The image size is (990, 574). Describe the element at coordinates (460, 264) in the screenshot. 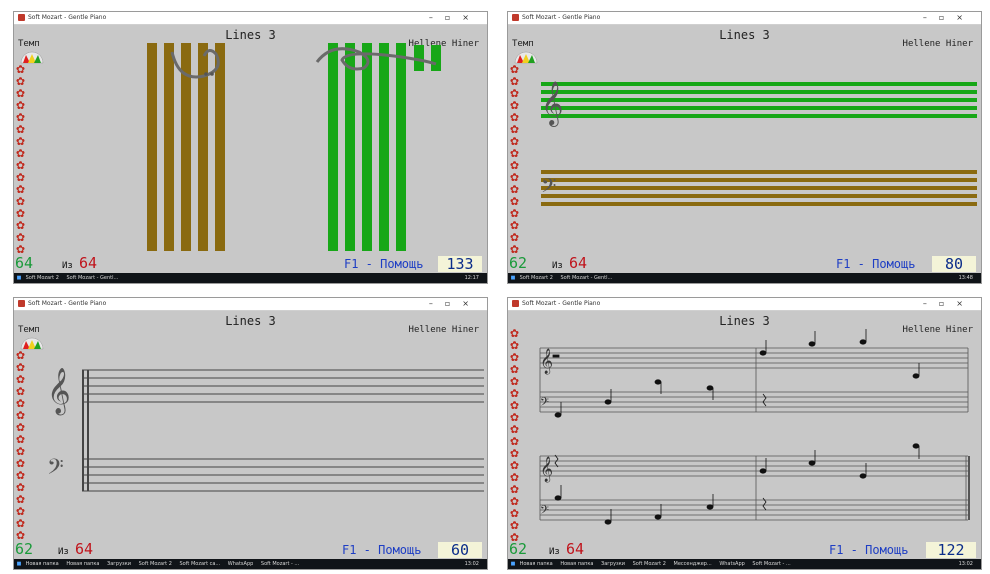

I see `score-counter: 133` at that location.